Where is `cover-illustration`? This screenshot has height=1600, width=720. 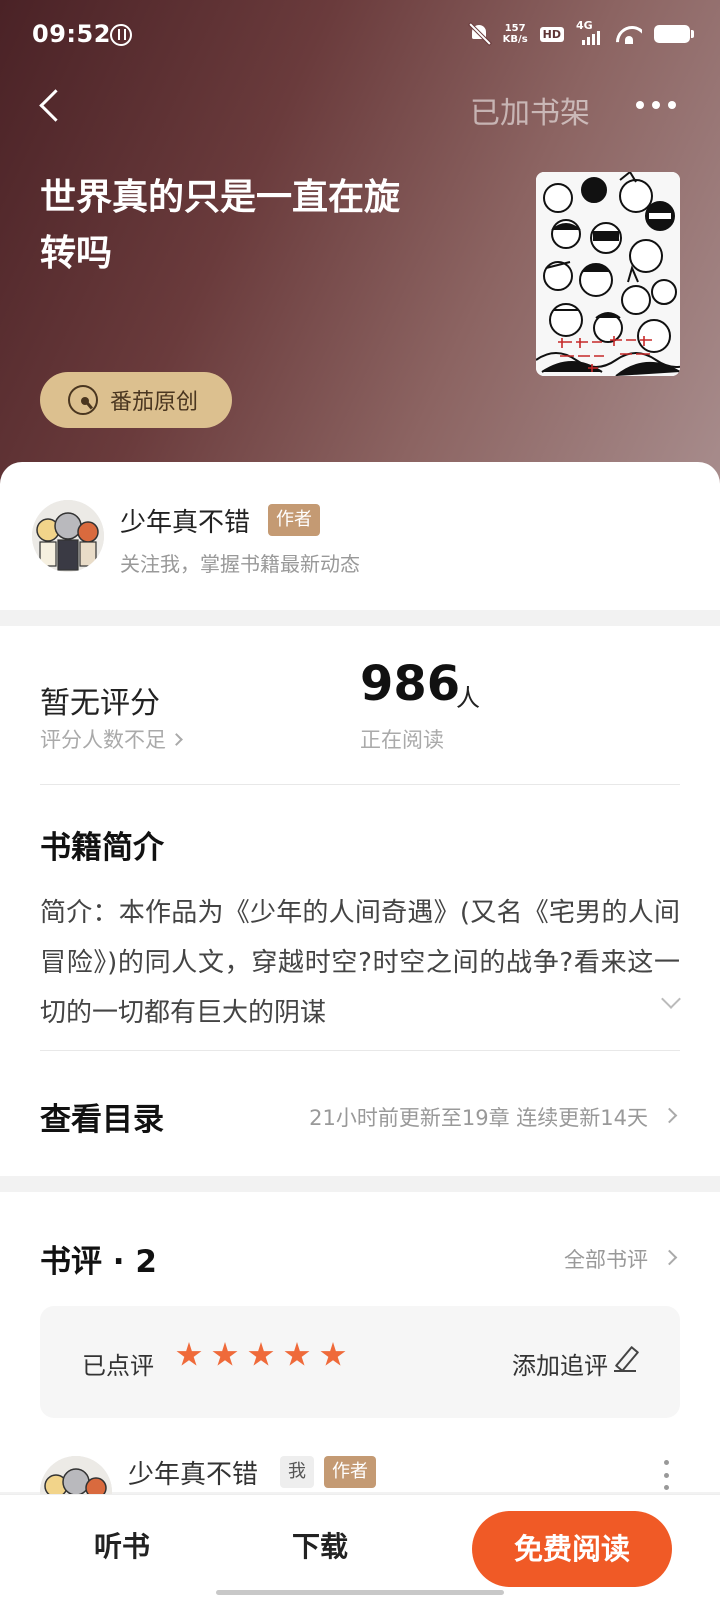
cover-illustration is located at coordinates (608, 274).